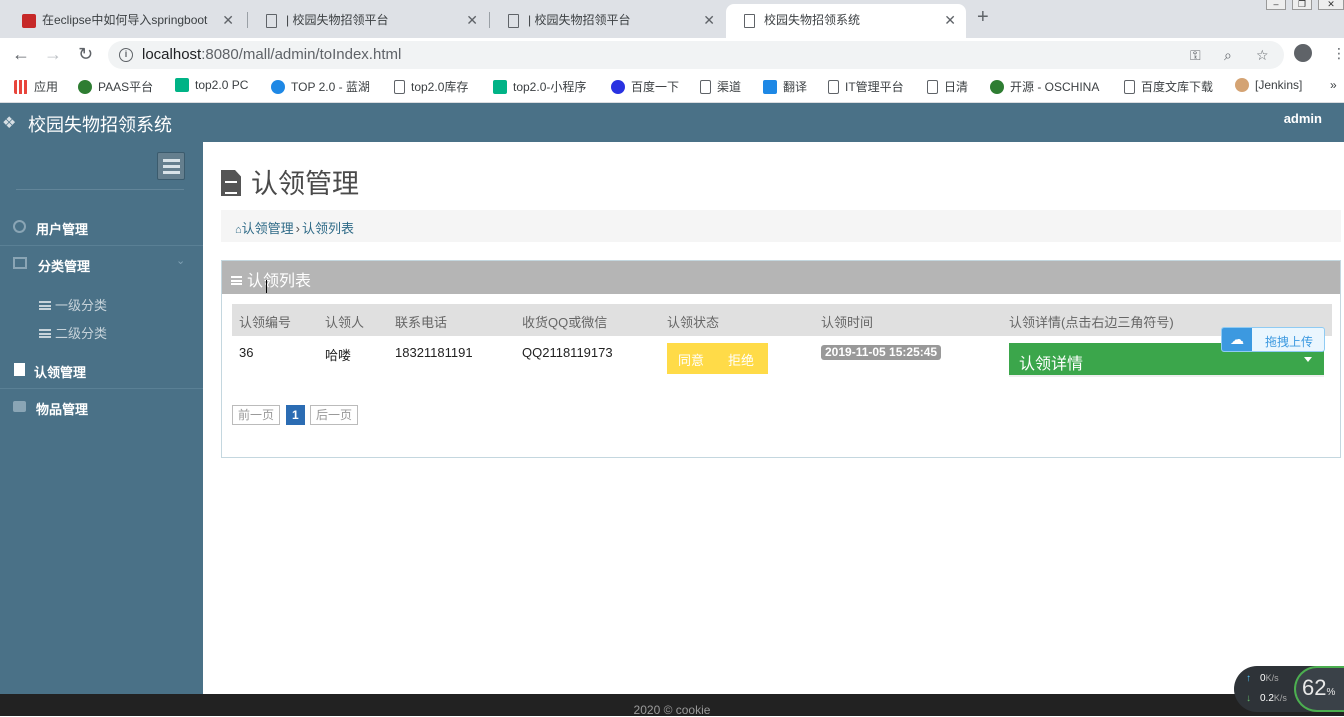 The height and width of the screenshot is (717, 1344). Describe the element at coordinates (1262, 55) in the screenshot. I see `star-icon: ☆` at that location.